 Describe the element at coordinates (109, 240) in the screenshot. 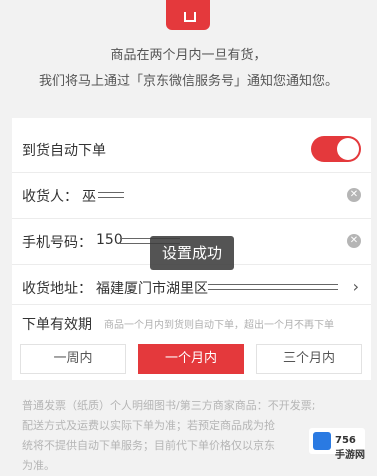

I see `phone-value: 150` at that location.